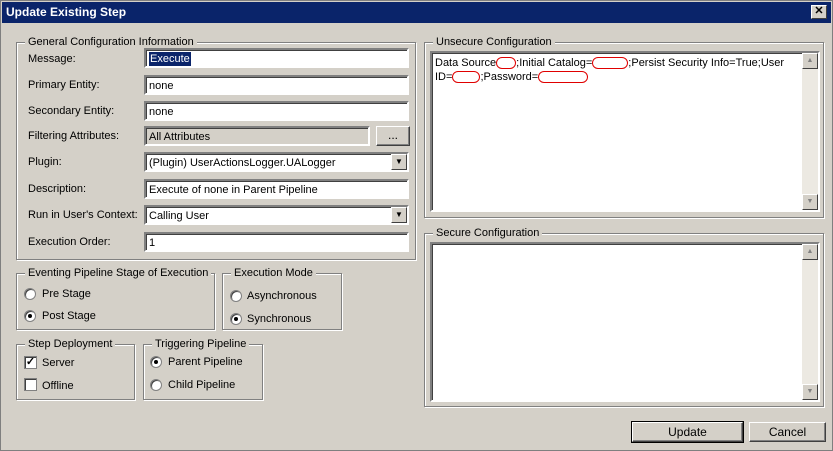 The height and width of the screenshot is (451, 833). Describe the element at coordinates (279, 319) in the screenshot. I see `synchronous-label: Synchronous` at that location.